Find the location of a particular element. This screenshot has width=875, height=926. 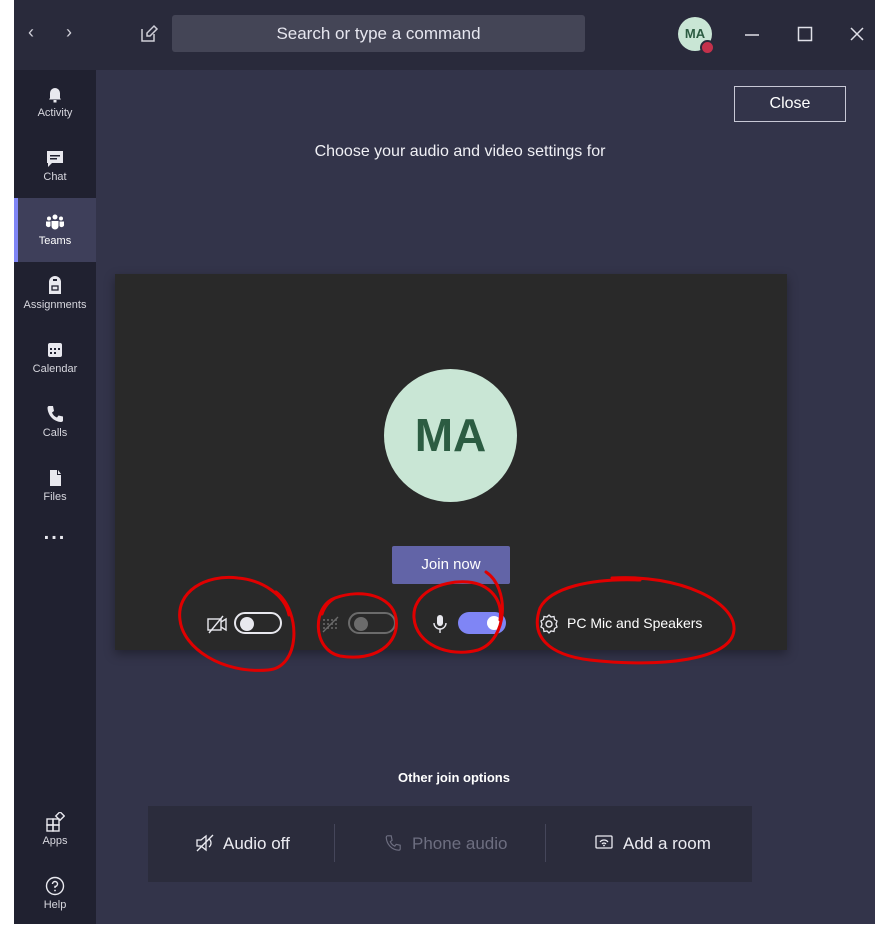

camera-off-icon is located at coordinates (217, 624).